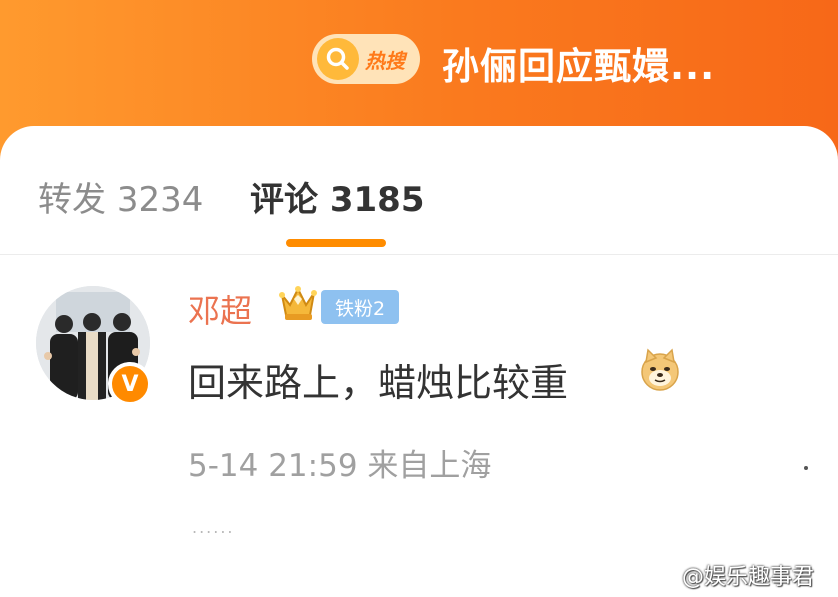 The image size is (838, 597). I want to click on tab-repost: 转发 3234, so click(120, 196).